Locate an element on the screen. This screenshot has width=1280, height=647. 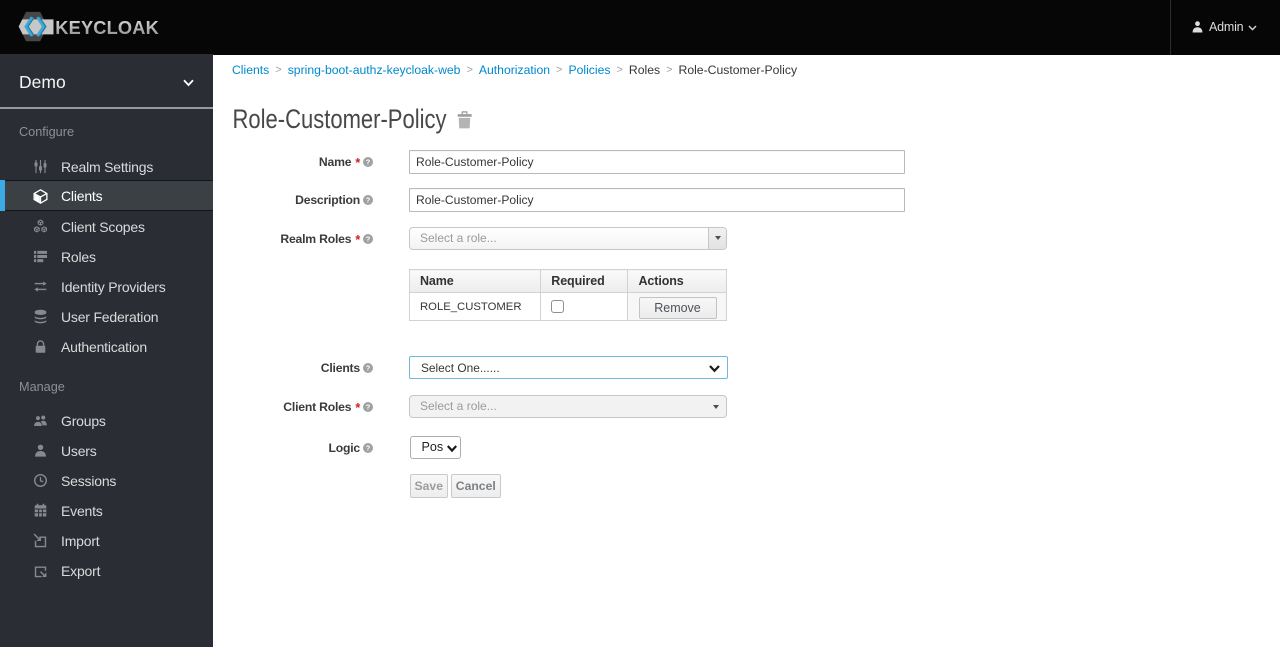
svg-text: Role-Customer-Policy is located at coordinates (340, 119).